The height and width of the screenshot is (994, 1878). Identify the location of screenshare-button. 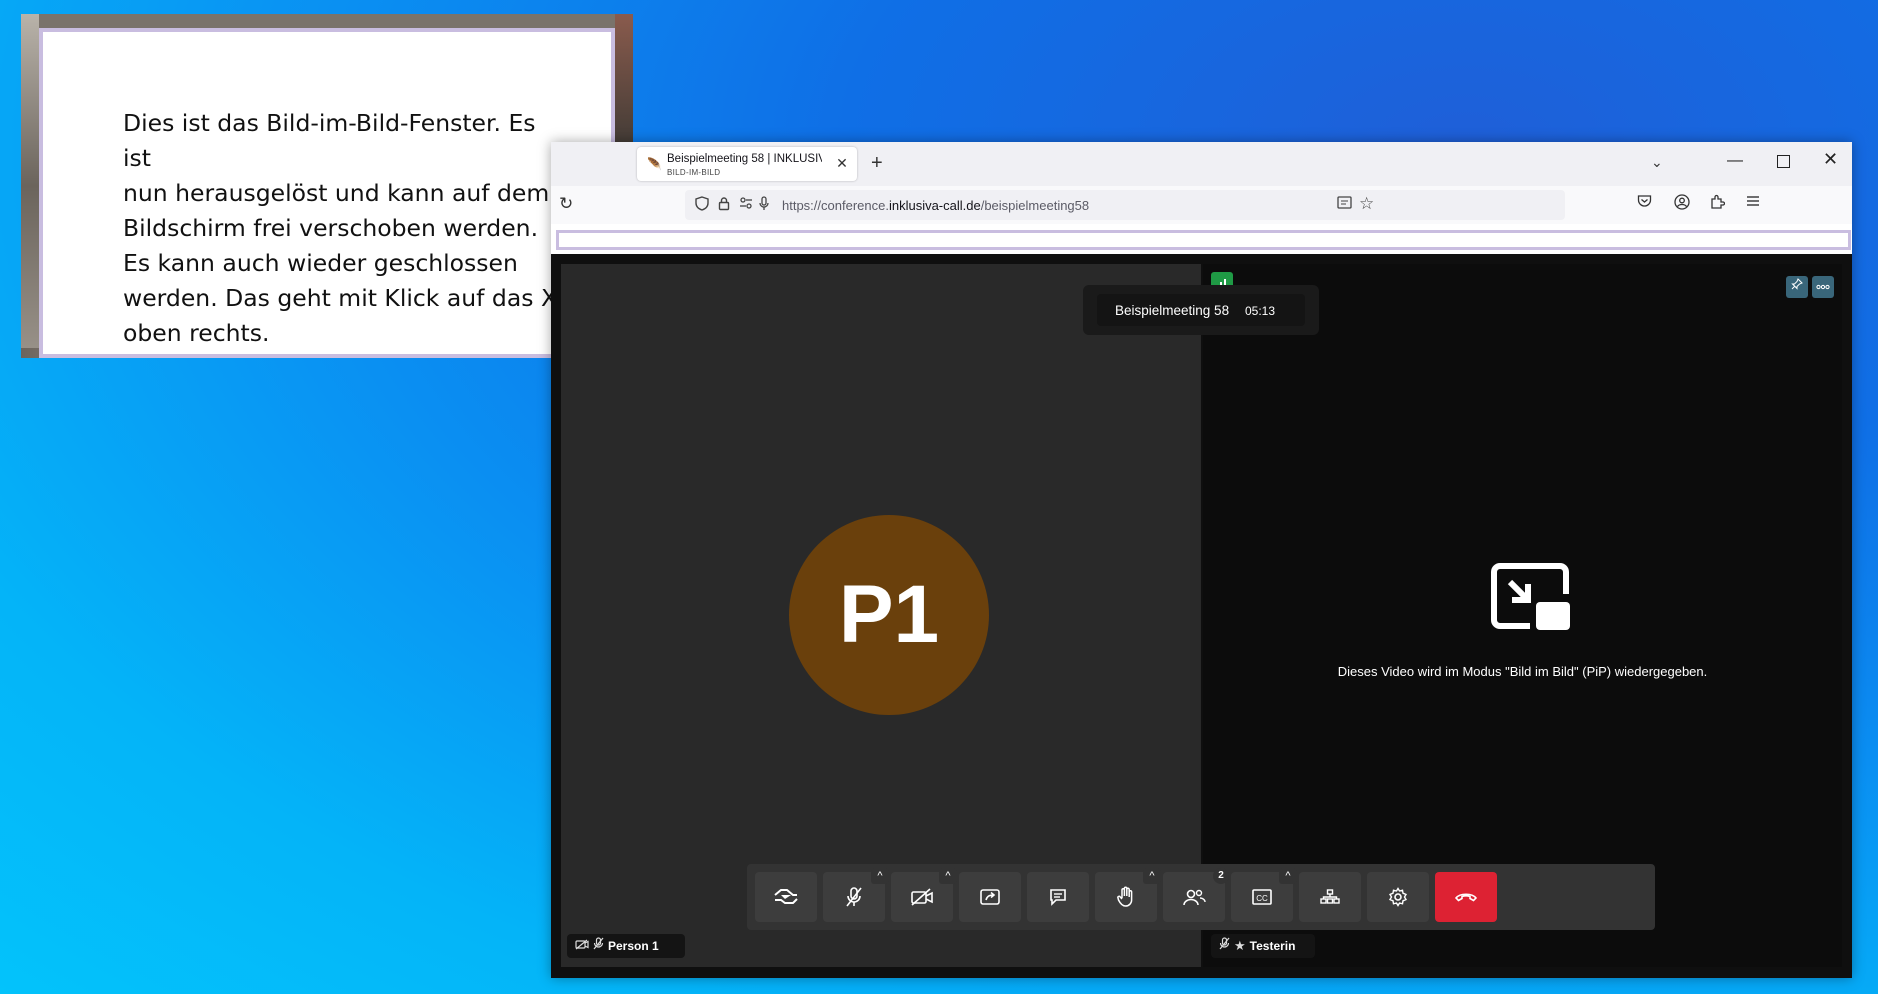
(990, 897).